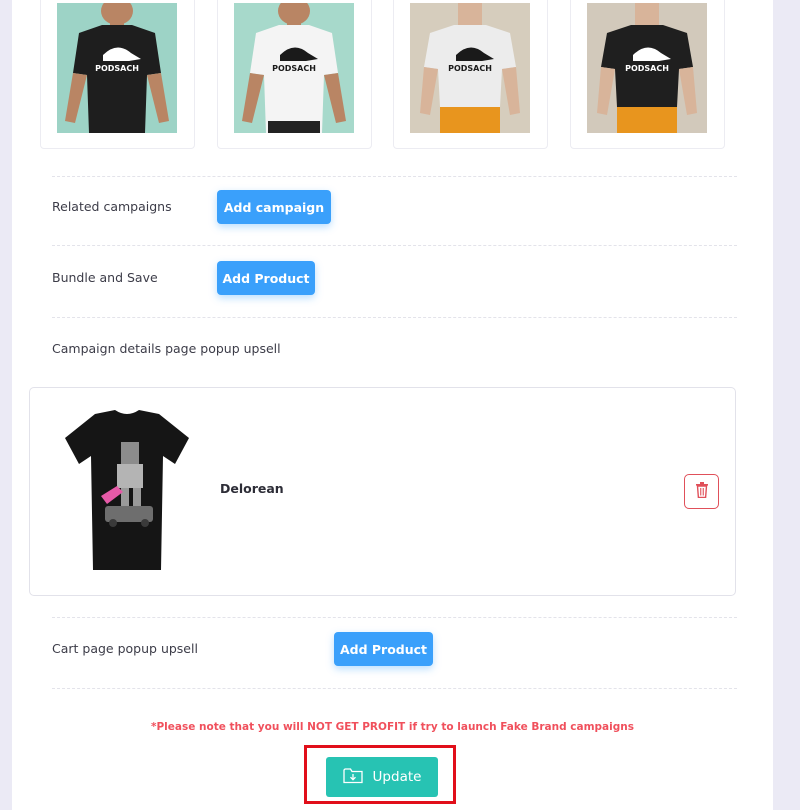  Describe the element at coordinates (352, 777) in the screenshot. I see `folder-download-icon` at that location.